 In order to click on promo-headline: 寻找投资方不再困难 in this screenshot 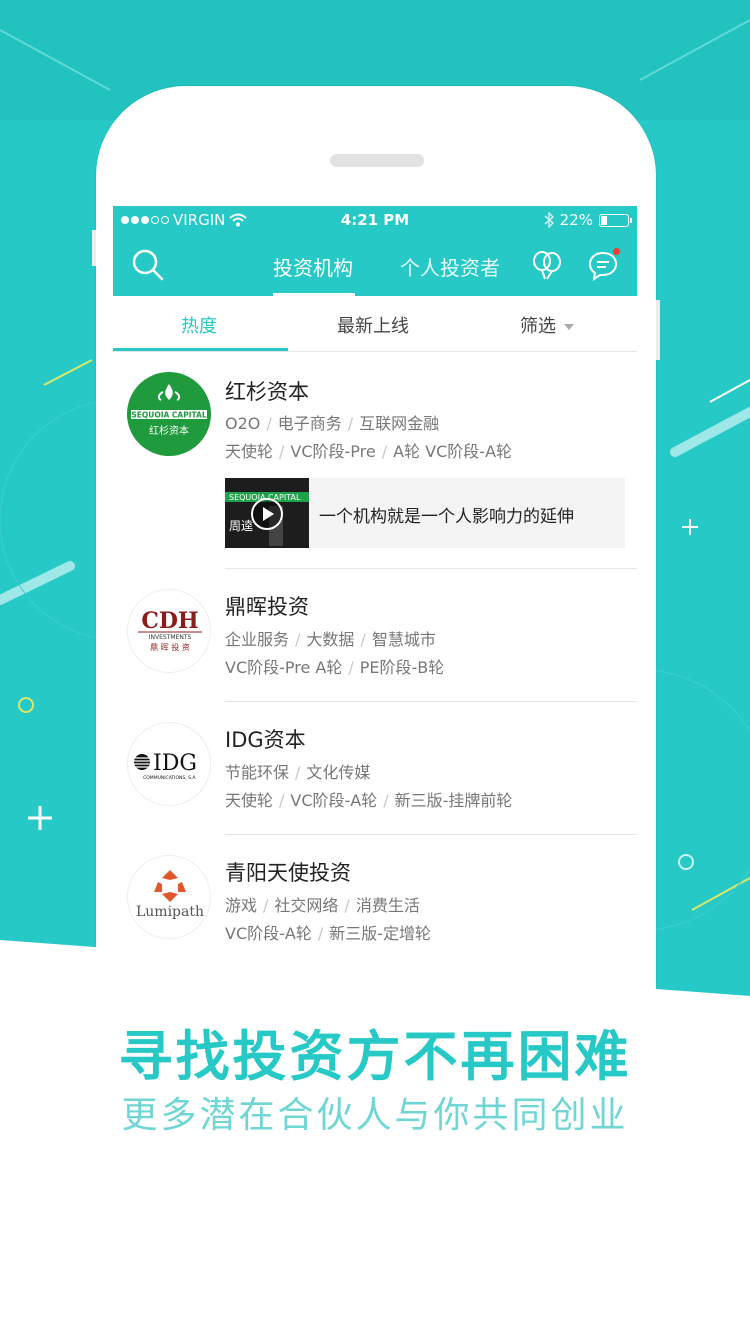, I will do `click(375, 1056)`.